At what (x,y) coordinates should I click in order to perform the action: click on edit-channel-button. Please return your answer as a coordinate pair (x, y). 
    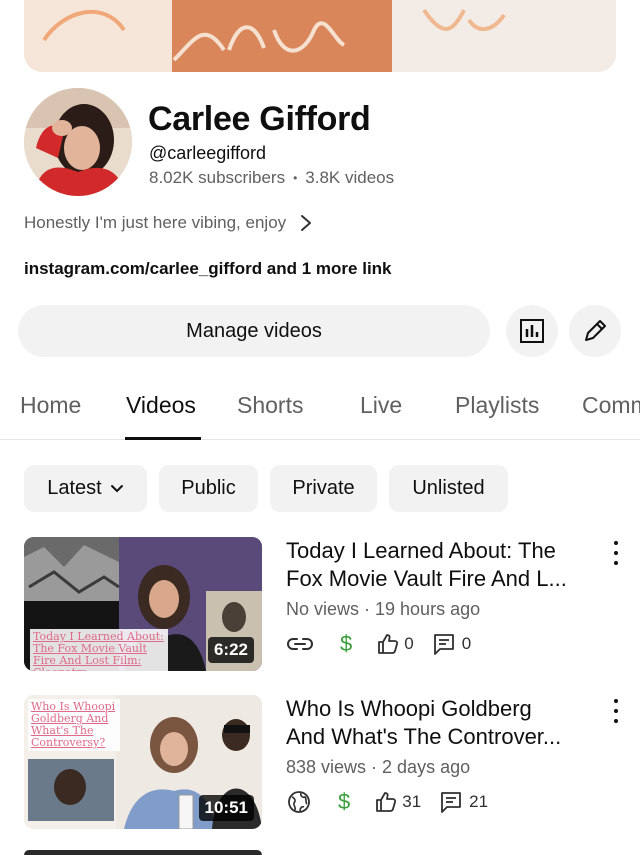
    Looking at the image, I should click on (595, 331).